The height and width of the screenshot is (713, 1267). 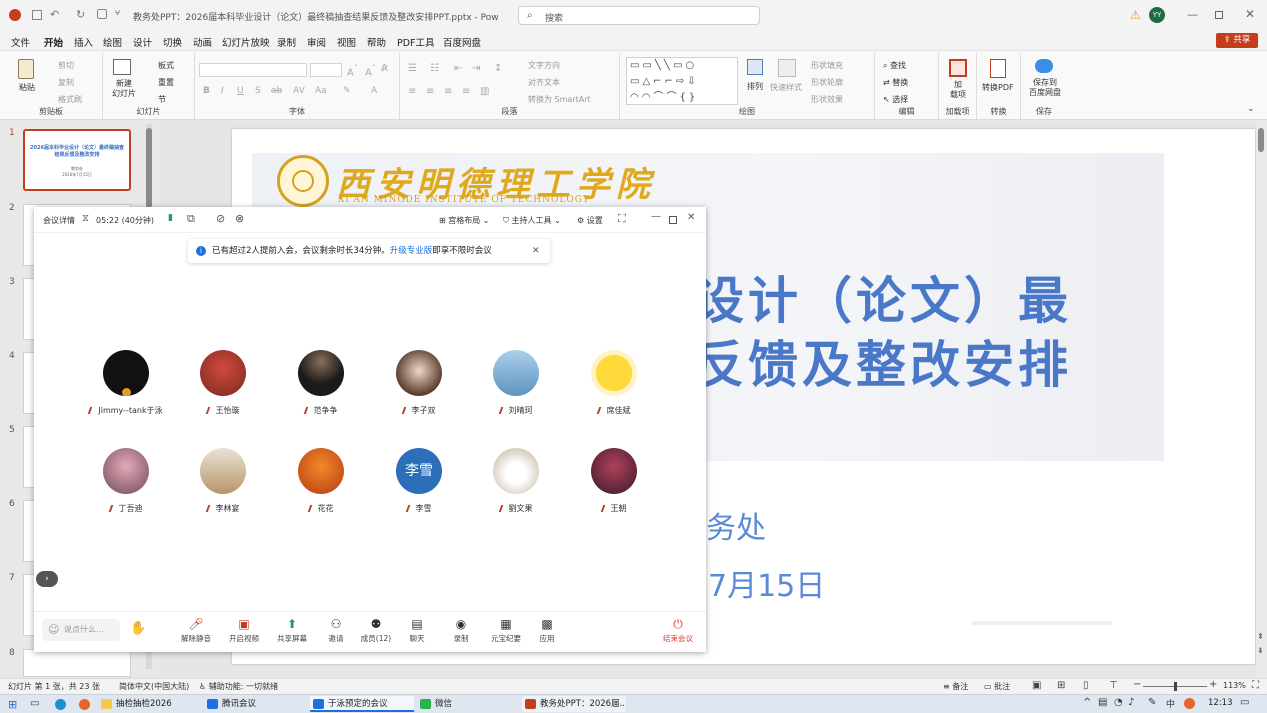 What do you see at coordinates (786, 87) in the screenshot?
I see `quick-styles-button: 快速样式` at bounding box center [786, 87].